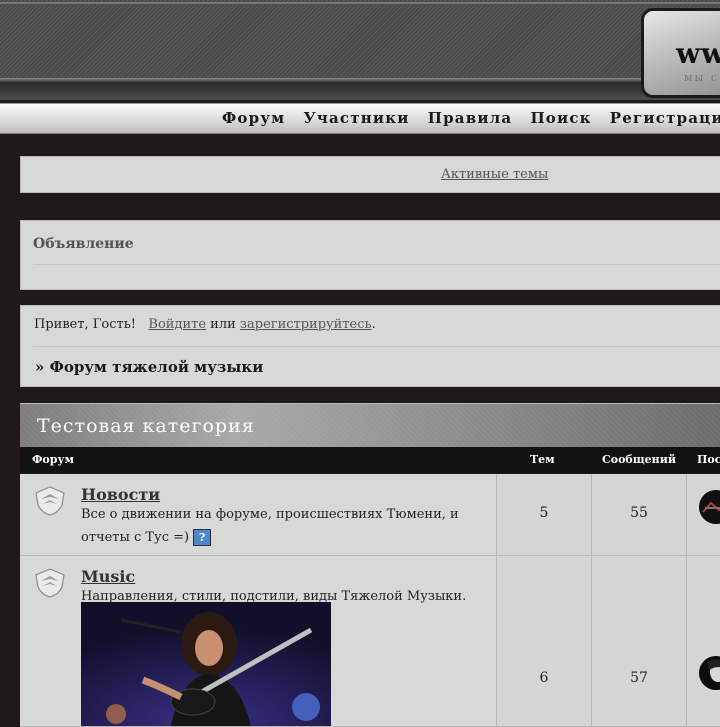 The width and height of the screenshot is (720, 727). I want to click on topics-count: 6, so click(544, 678).